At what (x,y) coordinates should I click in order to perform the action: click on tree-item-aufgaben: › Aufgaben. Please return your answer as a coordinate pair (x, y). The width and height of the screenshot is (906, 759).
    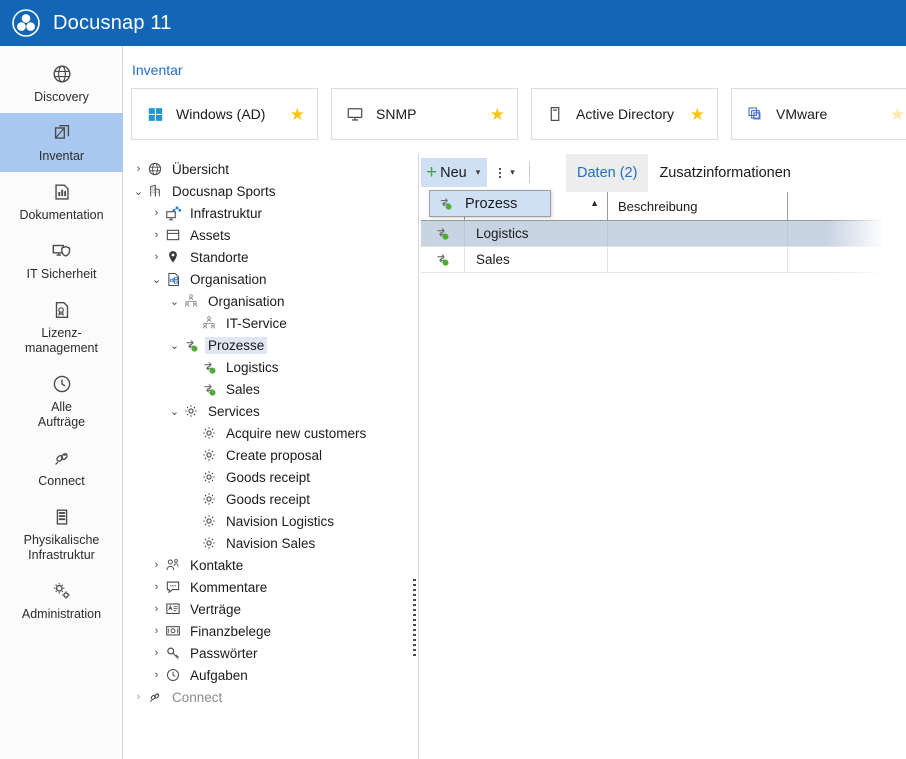
    Looking at the image, I should click on (269, 675).